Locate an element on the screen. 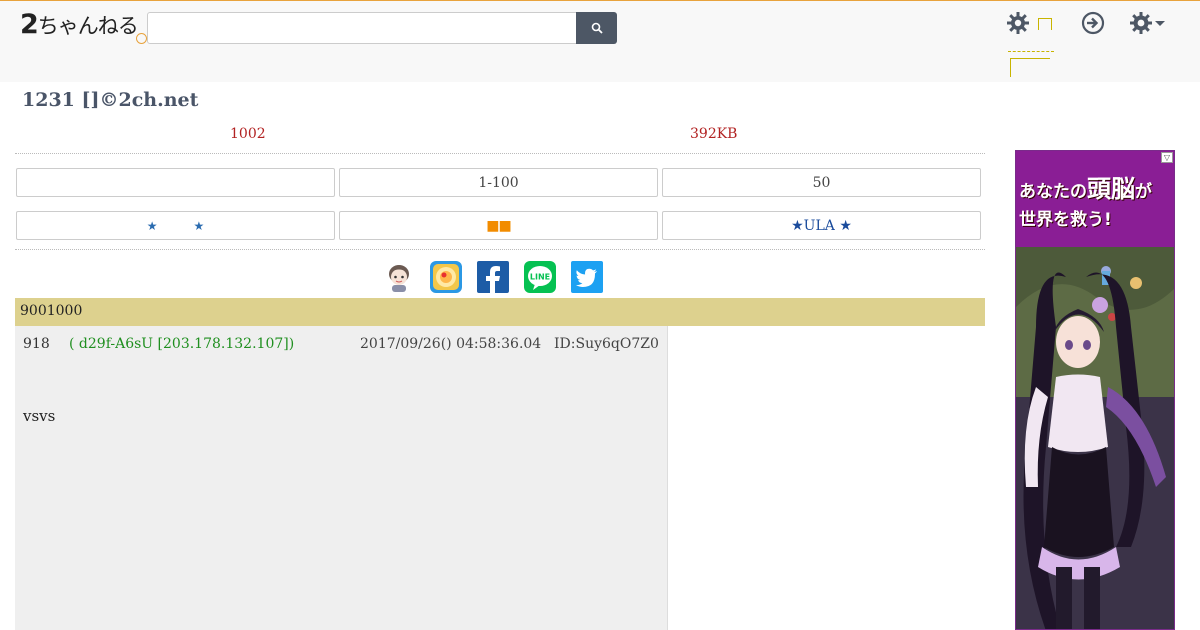 The width and height of the screenshot is (1200, 630). ad-headline: あなたの頭脳が 世界を救う! is located at coordinates (1096, 204).